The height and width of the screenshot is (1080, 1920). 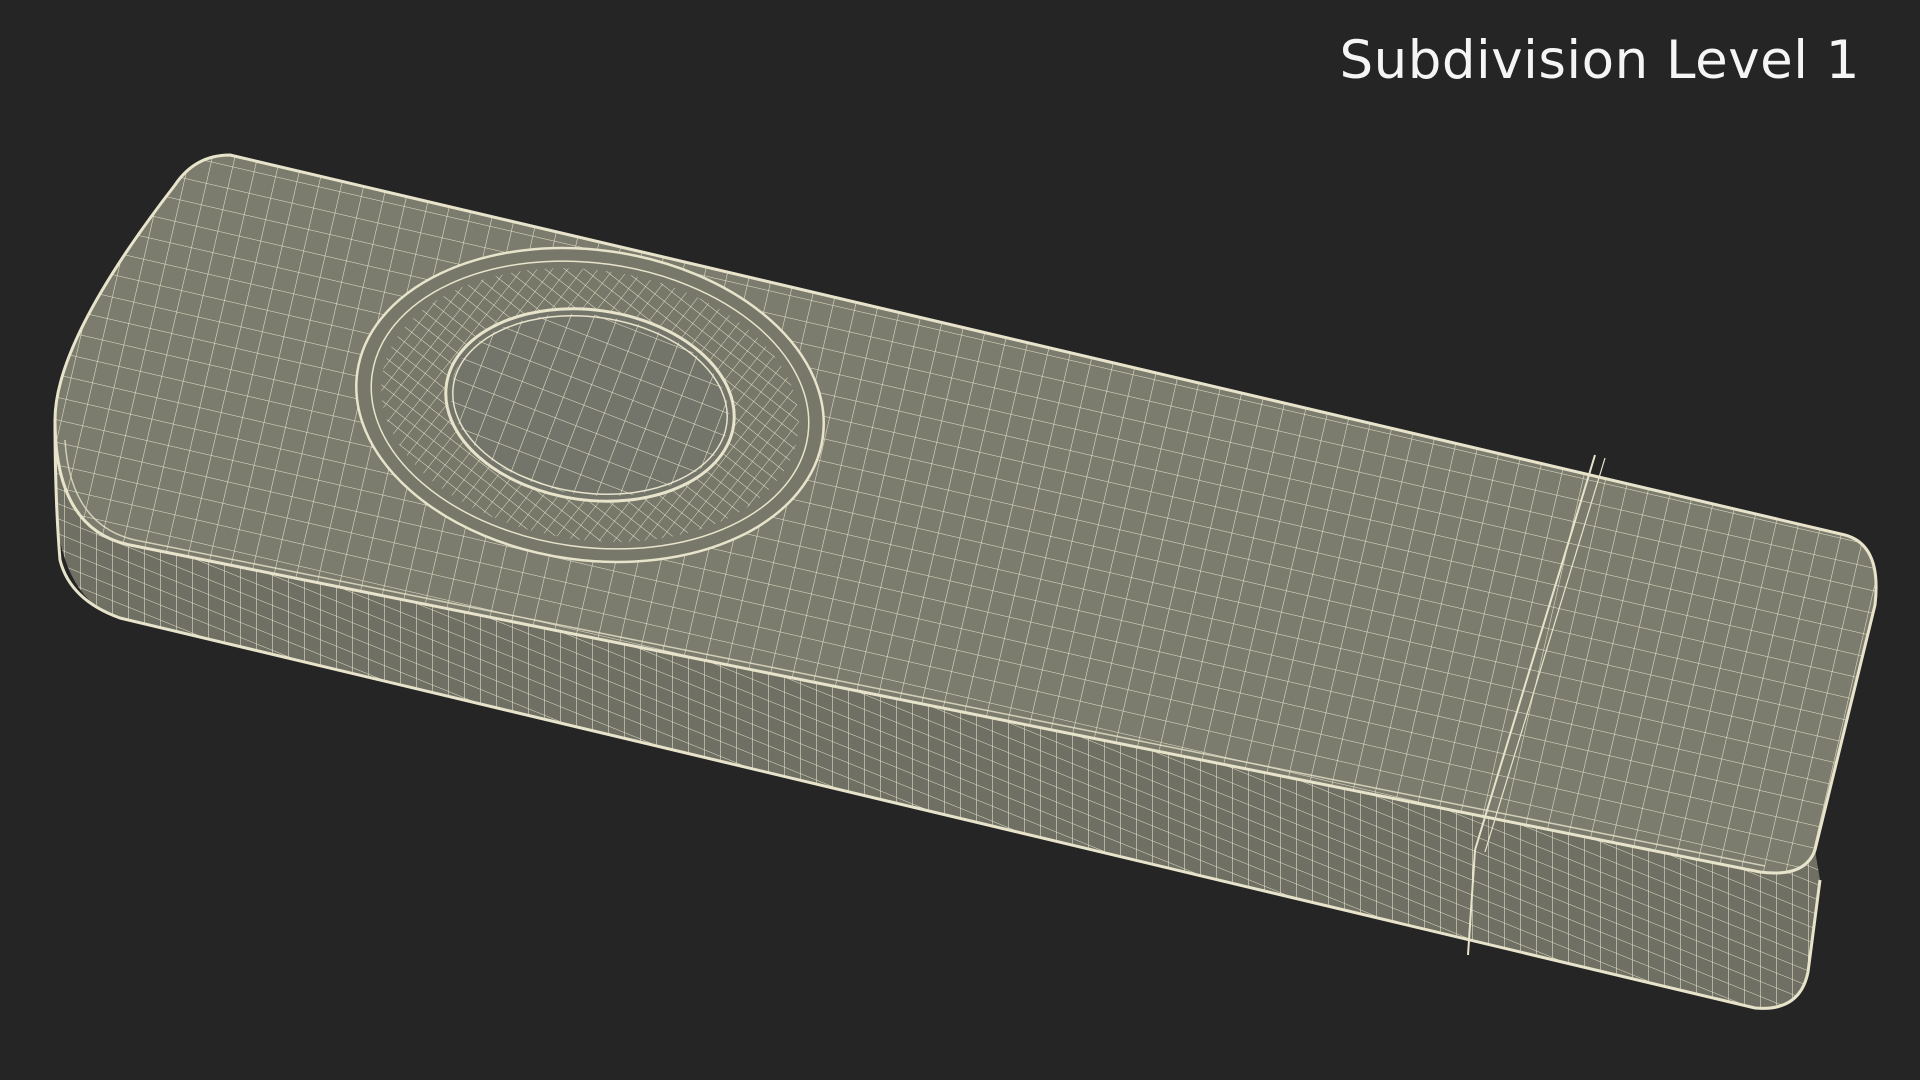 I want to click on subdivision-label: Subdivision Level 1, so click(x=1599, y=60).